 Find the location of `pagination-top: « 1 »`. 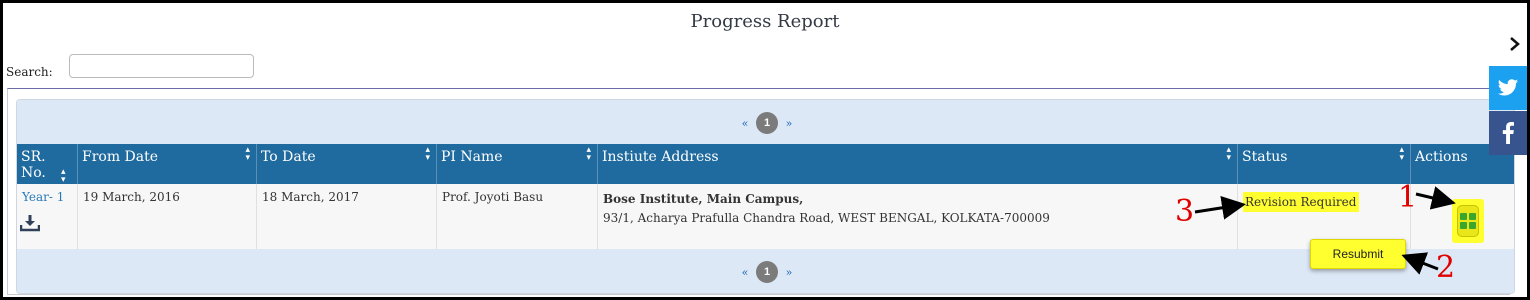

pagination-top: « 1 » is located at coordinates (765, 122).